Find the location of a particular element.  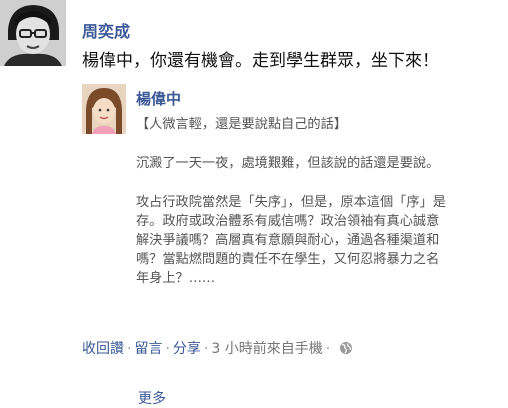

globe-icon is located at coordinates (346, 350).